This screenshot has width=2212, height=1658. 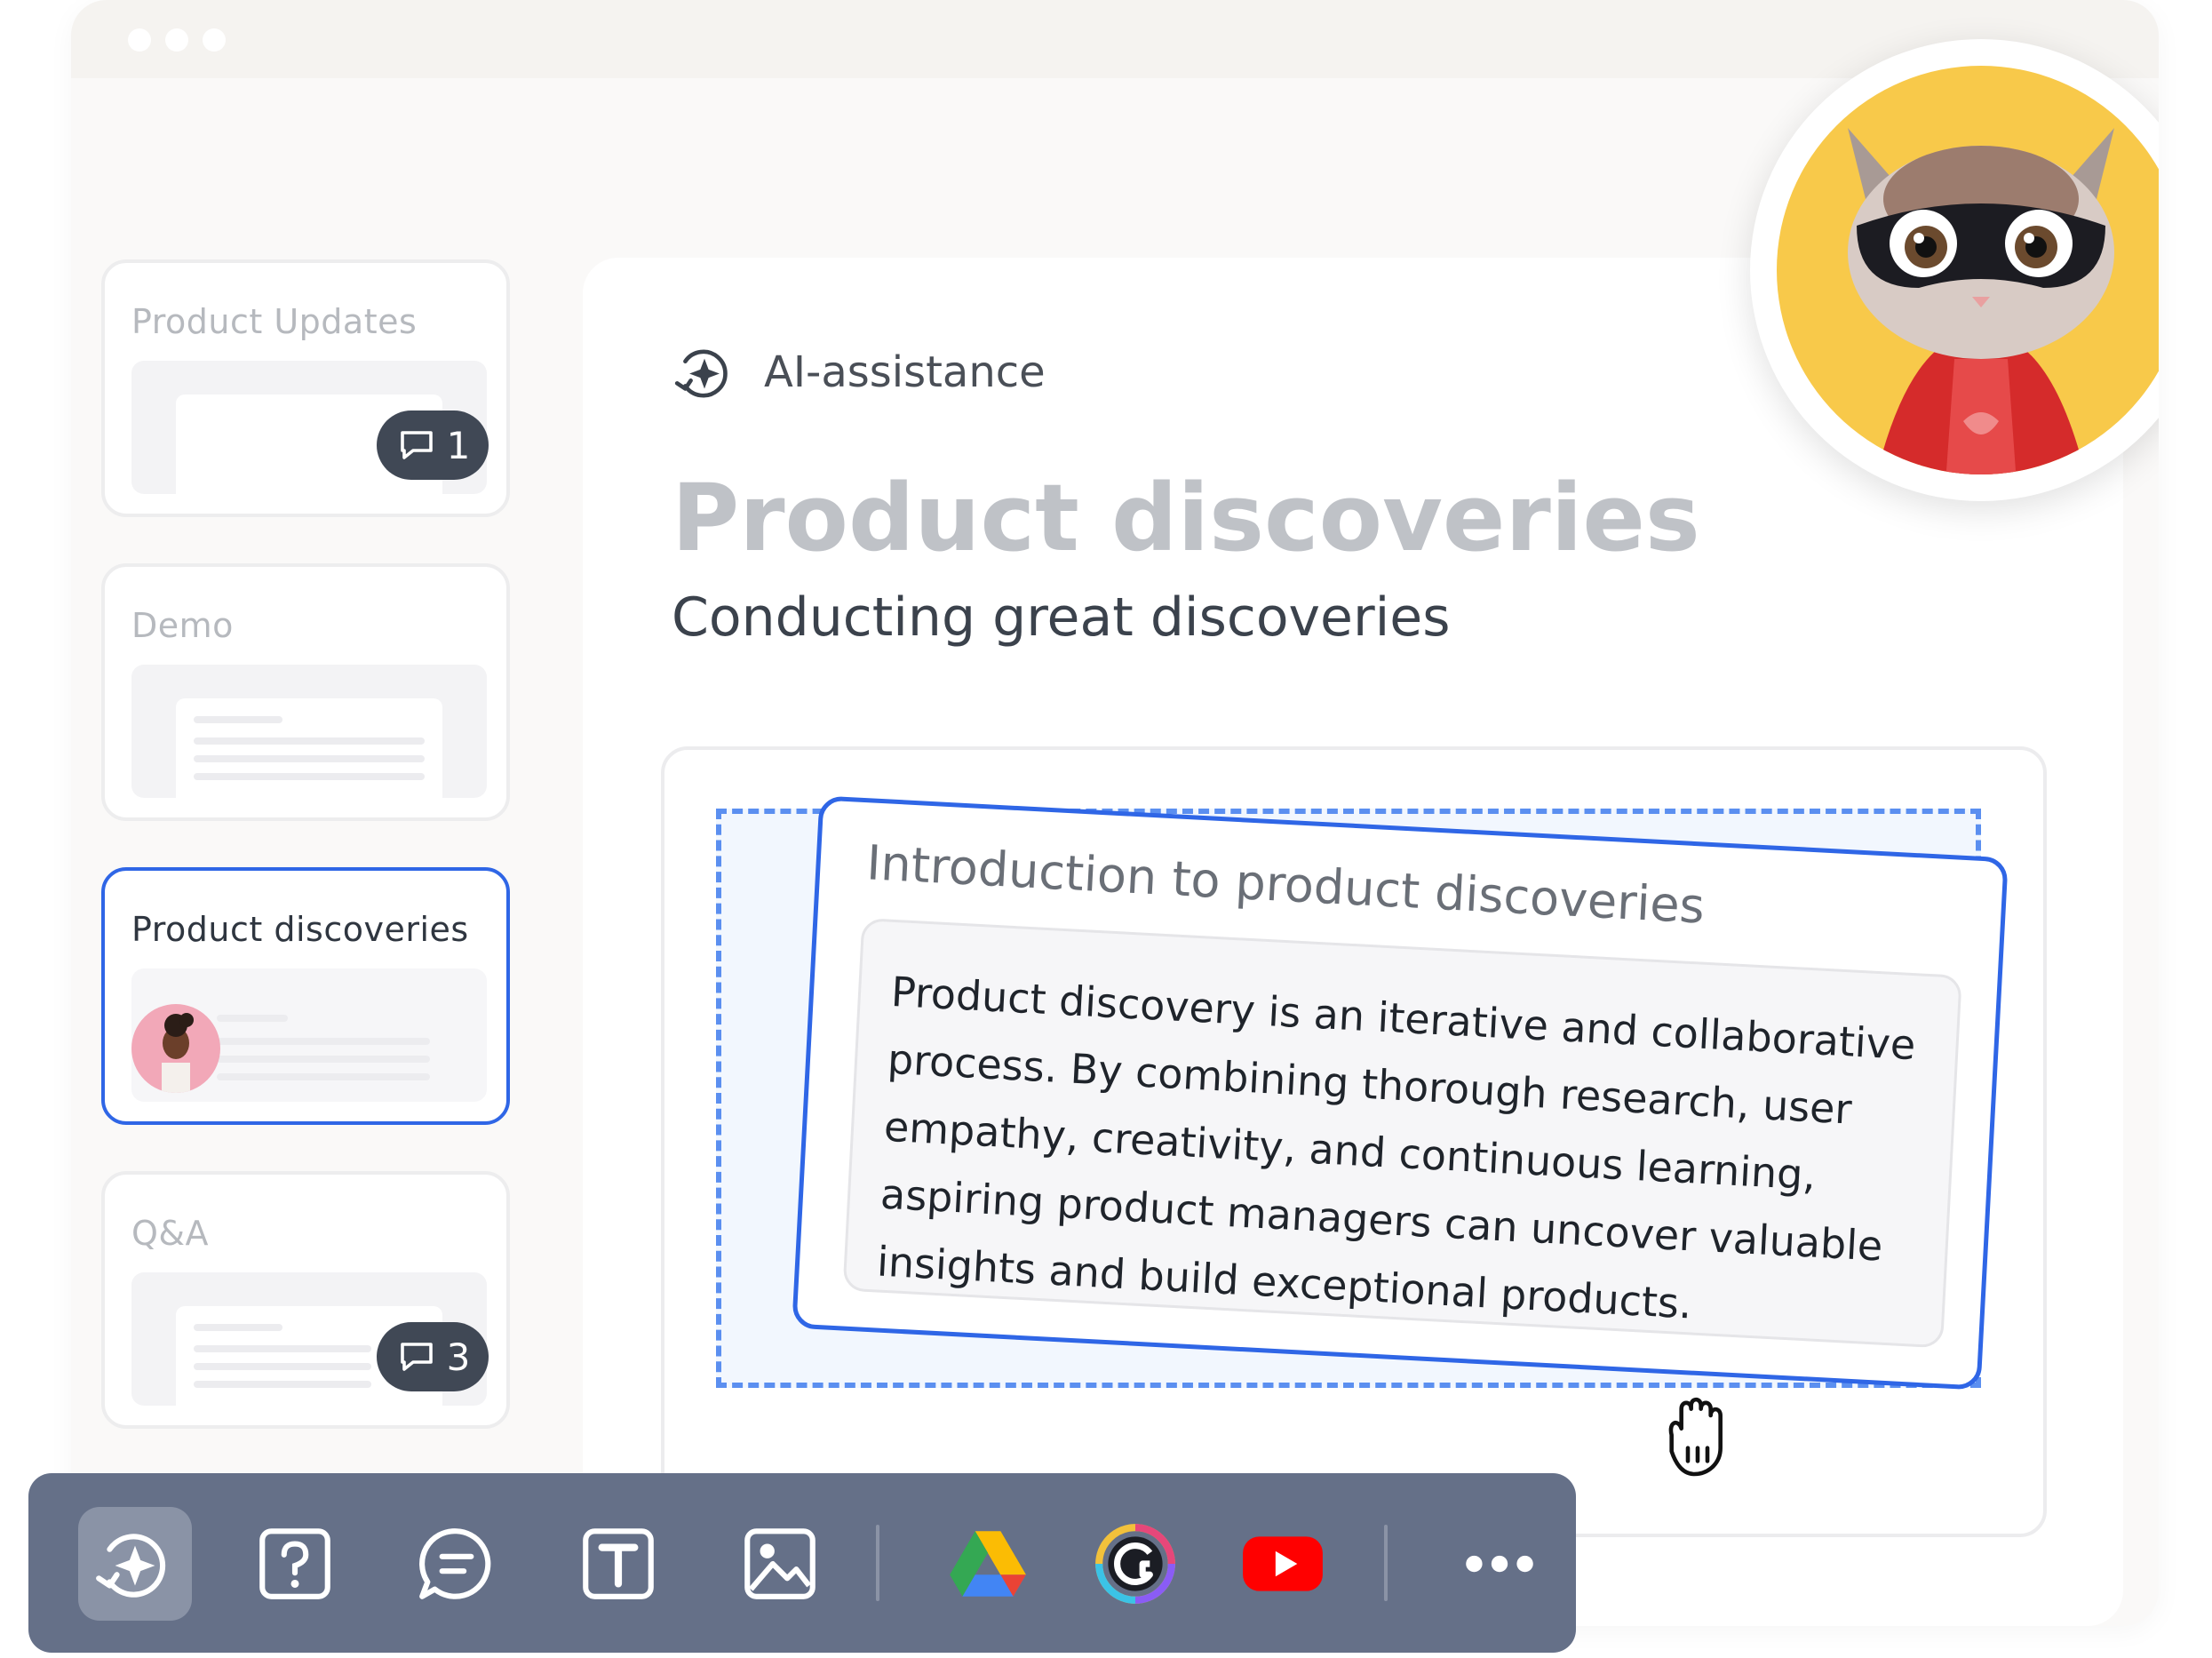 I want to click on sidebar-card-qa: Q&A 3, so click(x=306, y=1300).